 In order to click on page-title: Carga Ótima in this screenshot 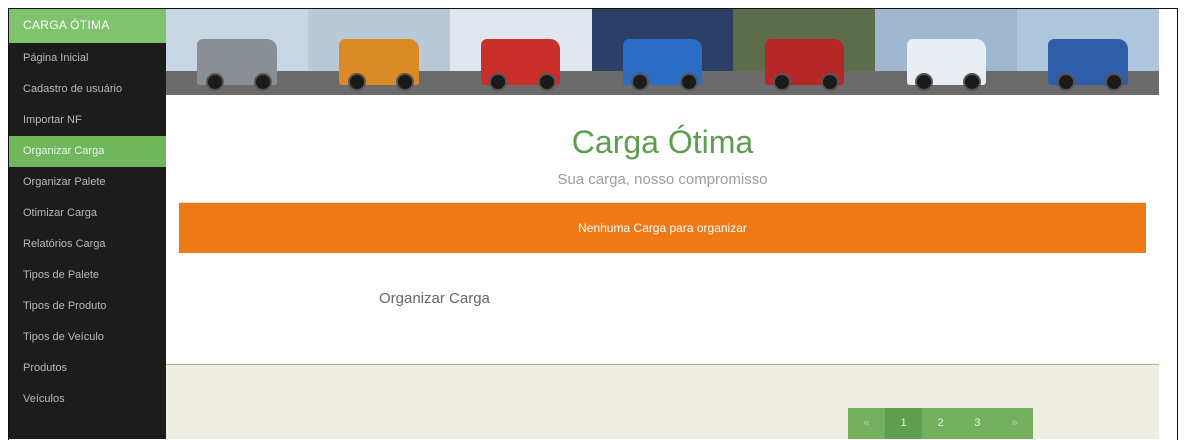, I will do `click(662, 142)`.